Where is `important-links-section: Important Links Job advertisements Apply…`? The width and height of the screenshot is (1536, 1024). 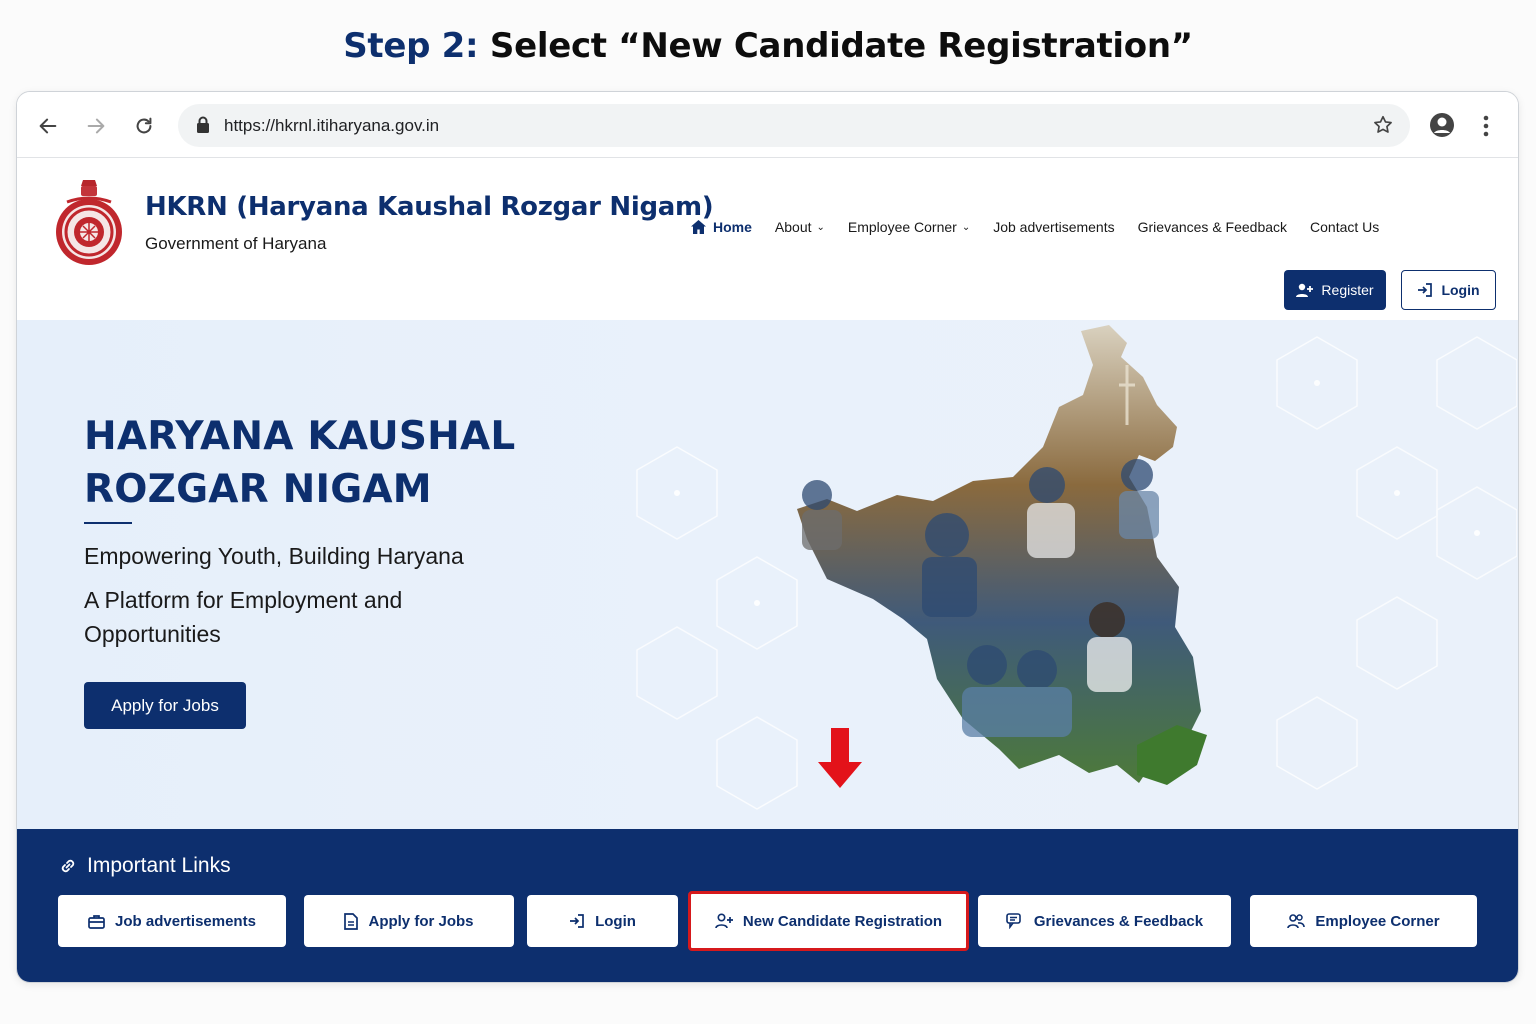 important-links-section: Important Links Job advertisements Apply… is located at coordinates (767, 905).